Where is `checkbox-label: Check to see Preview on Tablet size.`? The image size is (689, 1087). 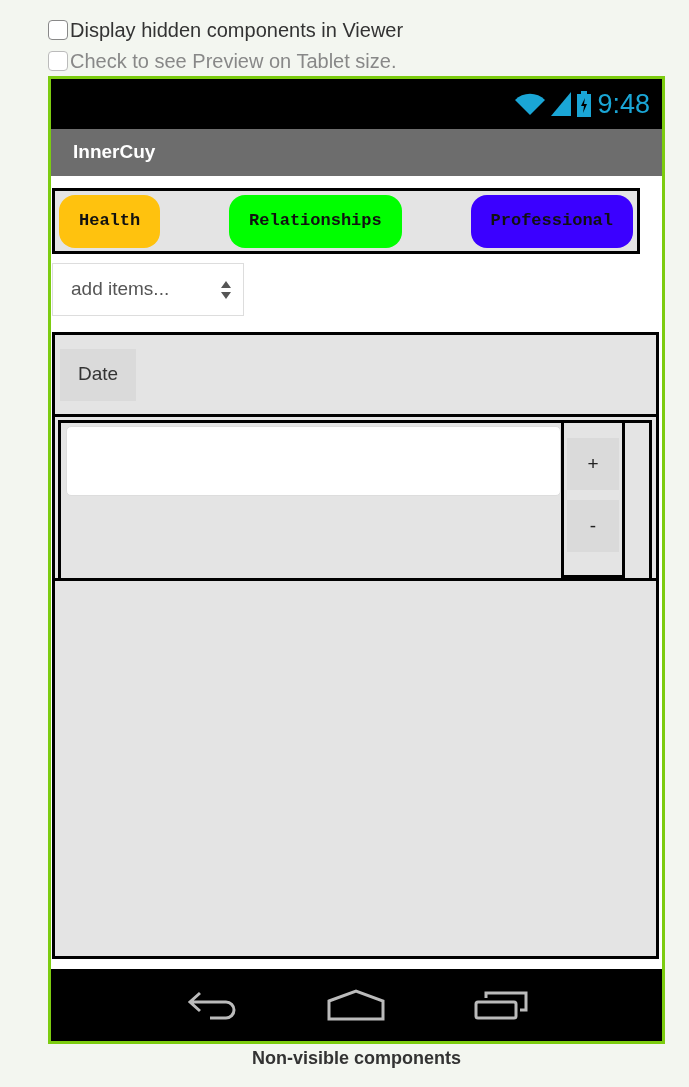 checkbox-label: Check to see Preview on Tablet size. is located at coordinates (233, 61).